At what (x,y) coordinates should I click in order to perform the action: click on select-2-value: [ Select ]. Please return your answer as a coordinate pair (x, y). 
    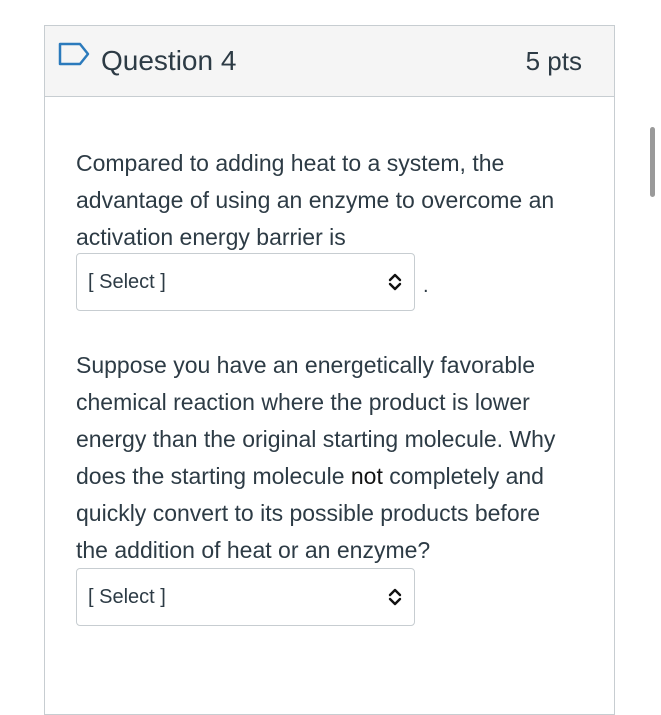
    Looking at the image, I should click on (127, 597).